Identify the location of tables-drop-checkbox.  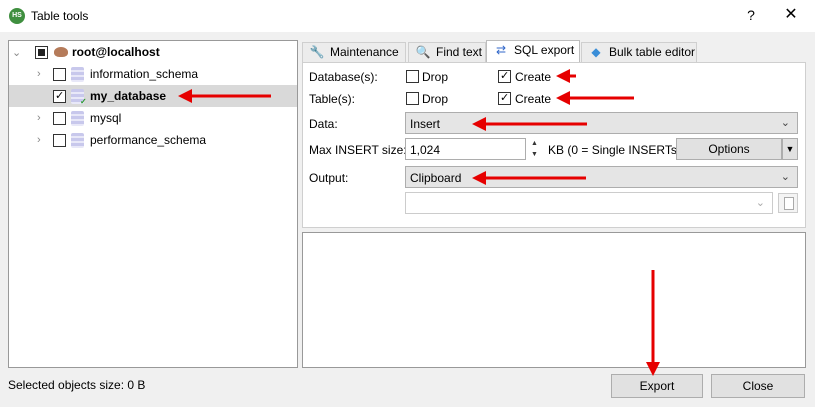
(412, 98).